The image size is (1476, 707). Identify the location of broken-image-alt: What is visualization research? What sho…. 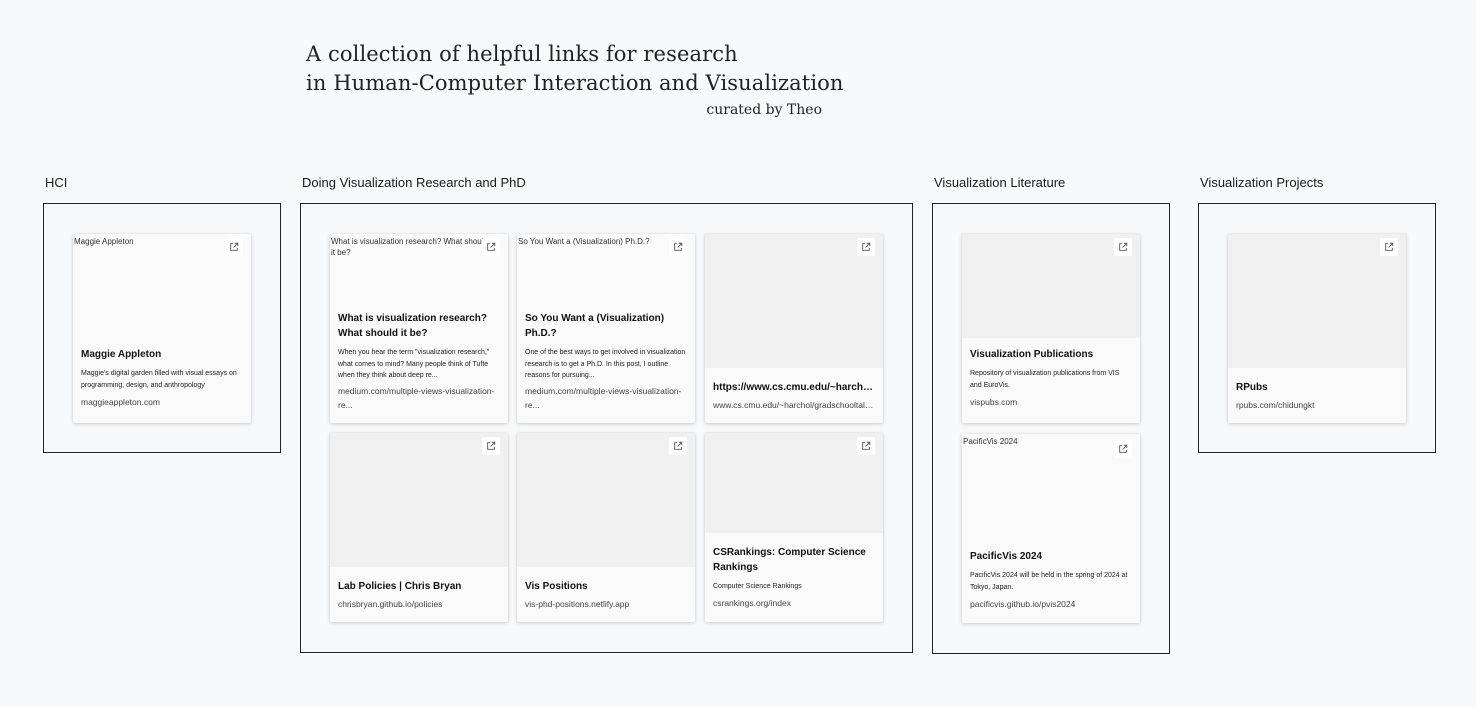
(409, 247).